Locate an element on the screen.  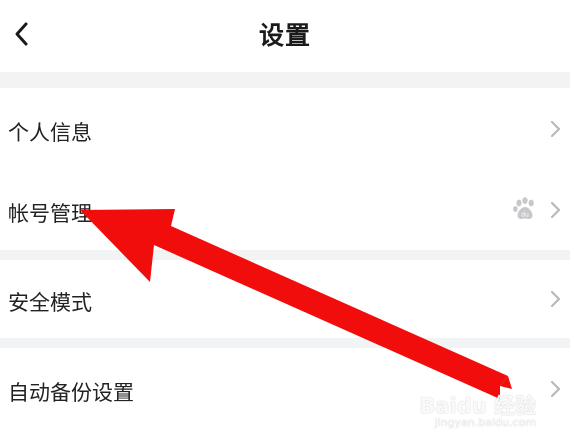
page-title: 设置 is located at coordinates (284, 35).